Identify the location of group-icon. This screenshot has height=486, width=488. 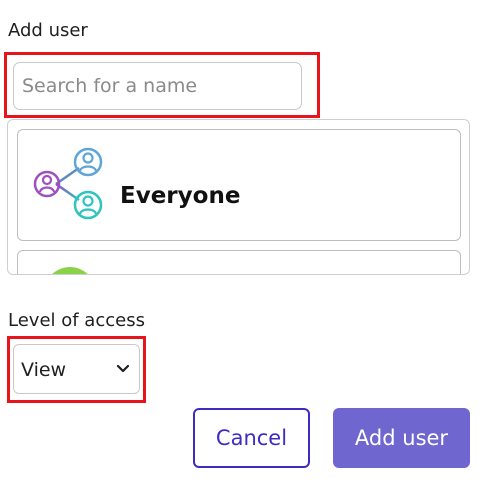
(68, 183).